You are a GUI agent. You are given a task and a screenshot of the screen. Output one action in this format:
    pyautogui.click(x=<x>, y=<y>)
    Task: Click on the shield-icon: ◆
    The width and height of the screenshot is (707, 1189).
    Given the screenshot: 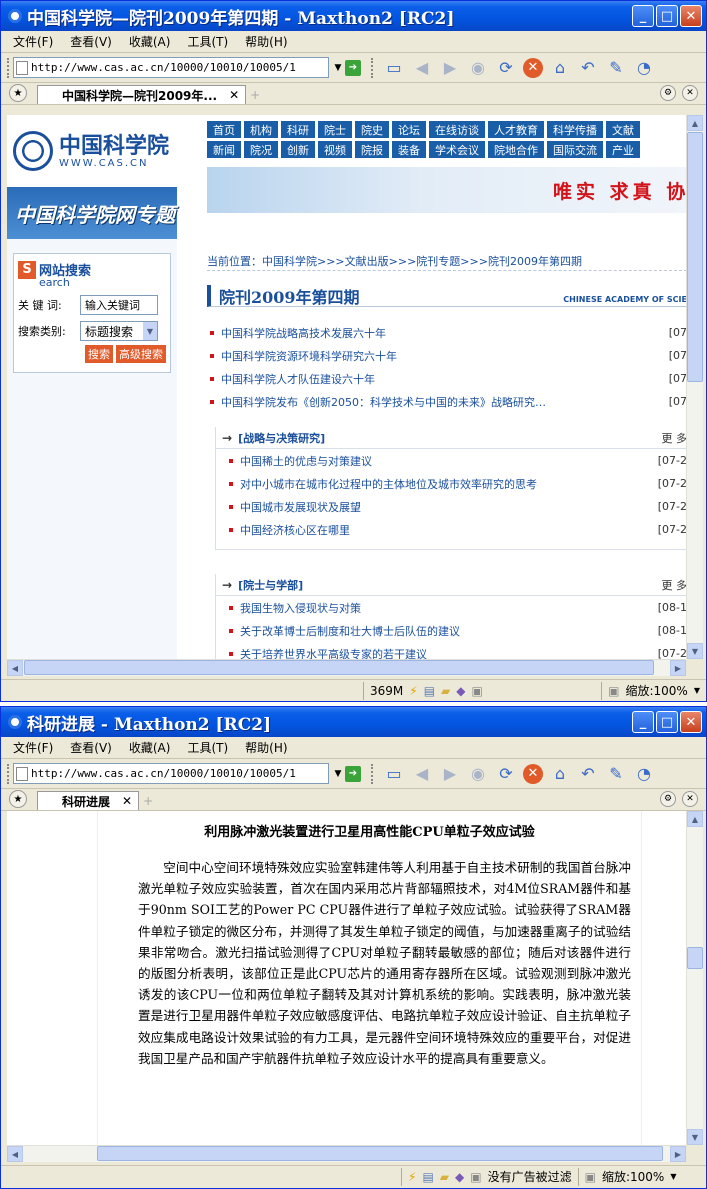 What is the action you would take?
    pyautogui.click(x=459, y=1177)
    